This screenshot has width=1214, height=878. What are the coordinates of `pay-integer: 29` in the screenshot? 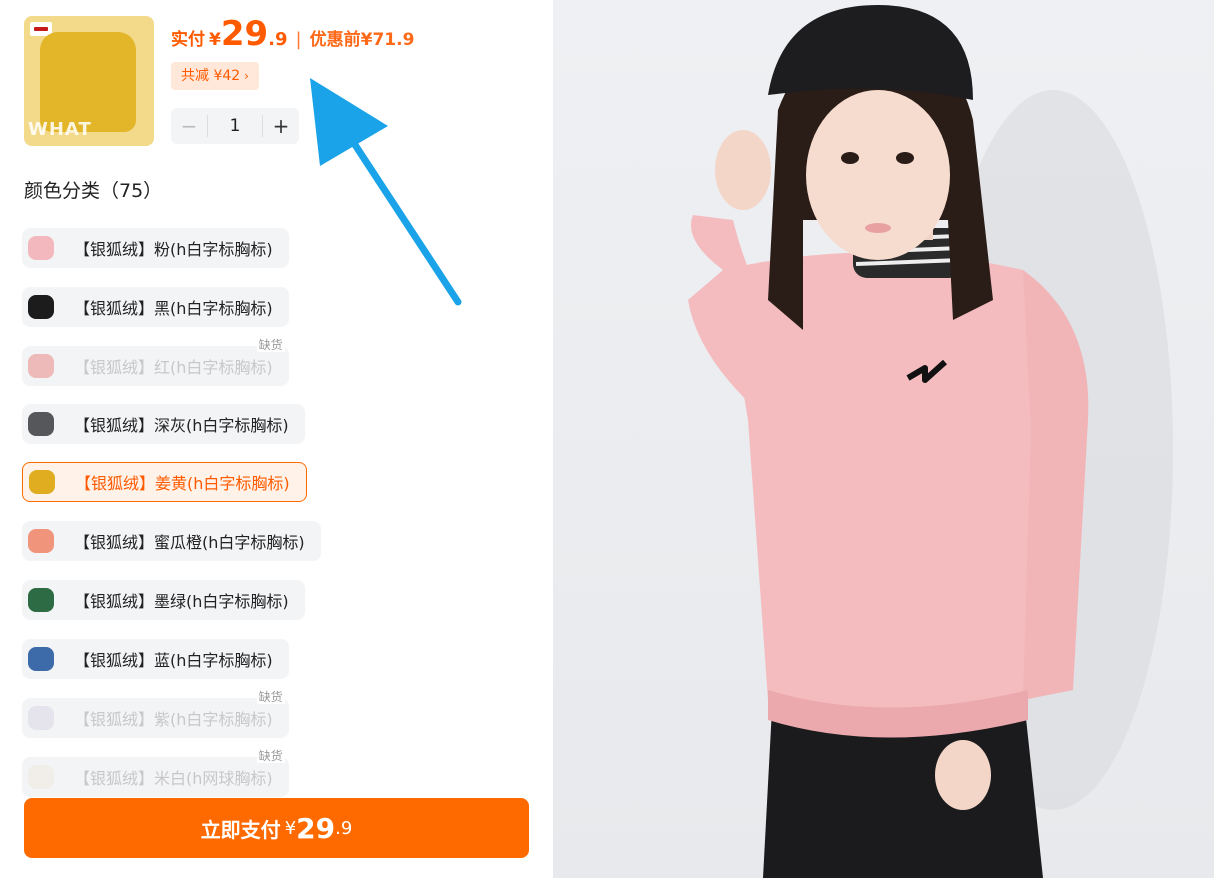 It's located at (316, 828).